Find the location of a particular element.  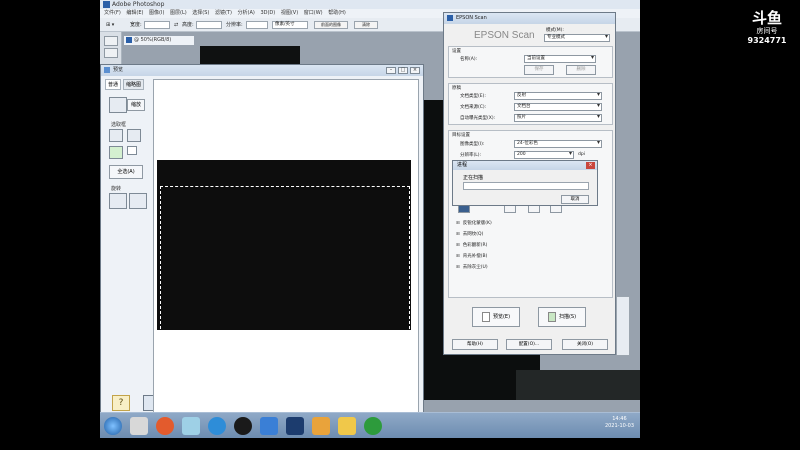

doc-type-select: 反射 is located at coordinates (558, 96).